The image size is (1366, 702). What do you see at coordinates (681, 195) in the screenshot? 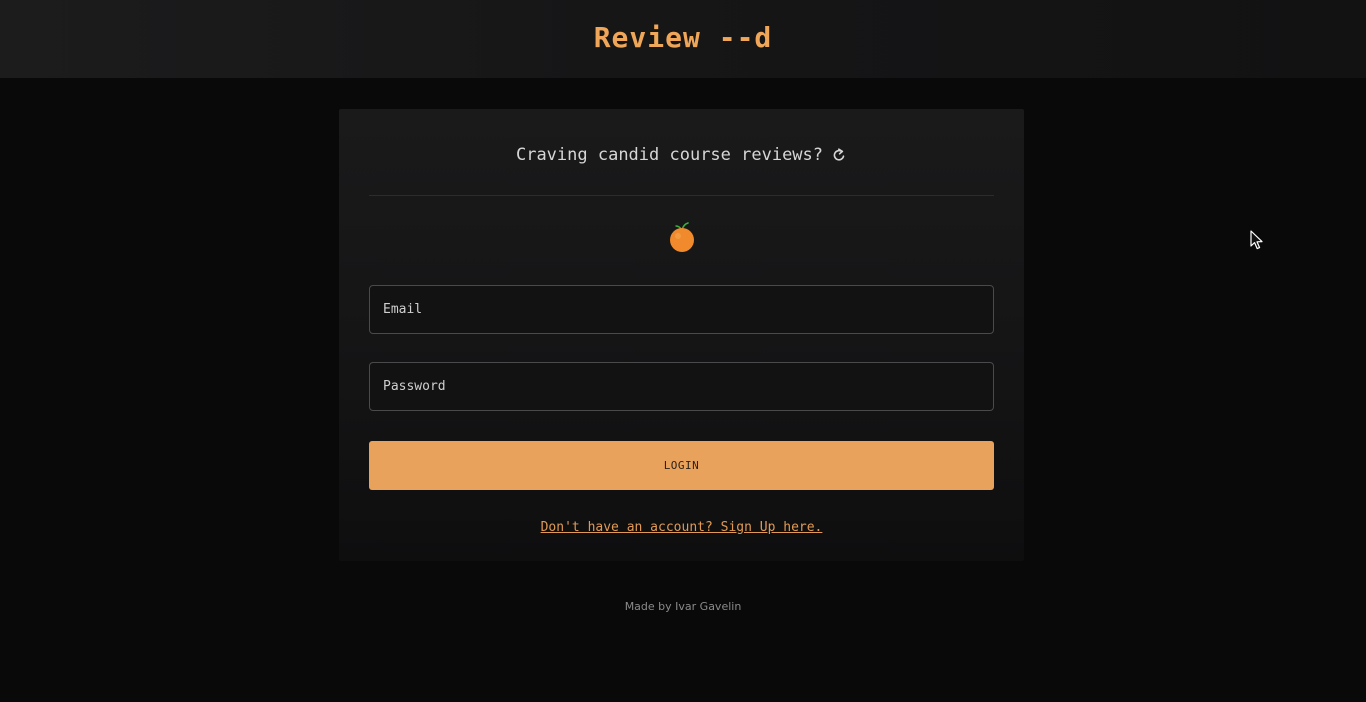
I see `divider` at bounding box center [681, 195].